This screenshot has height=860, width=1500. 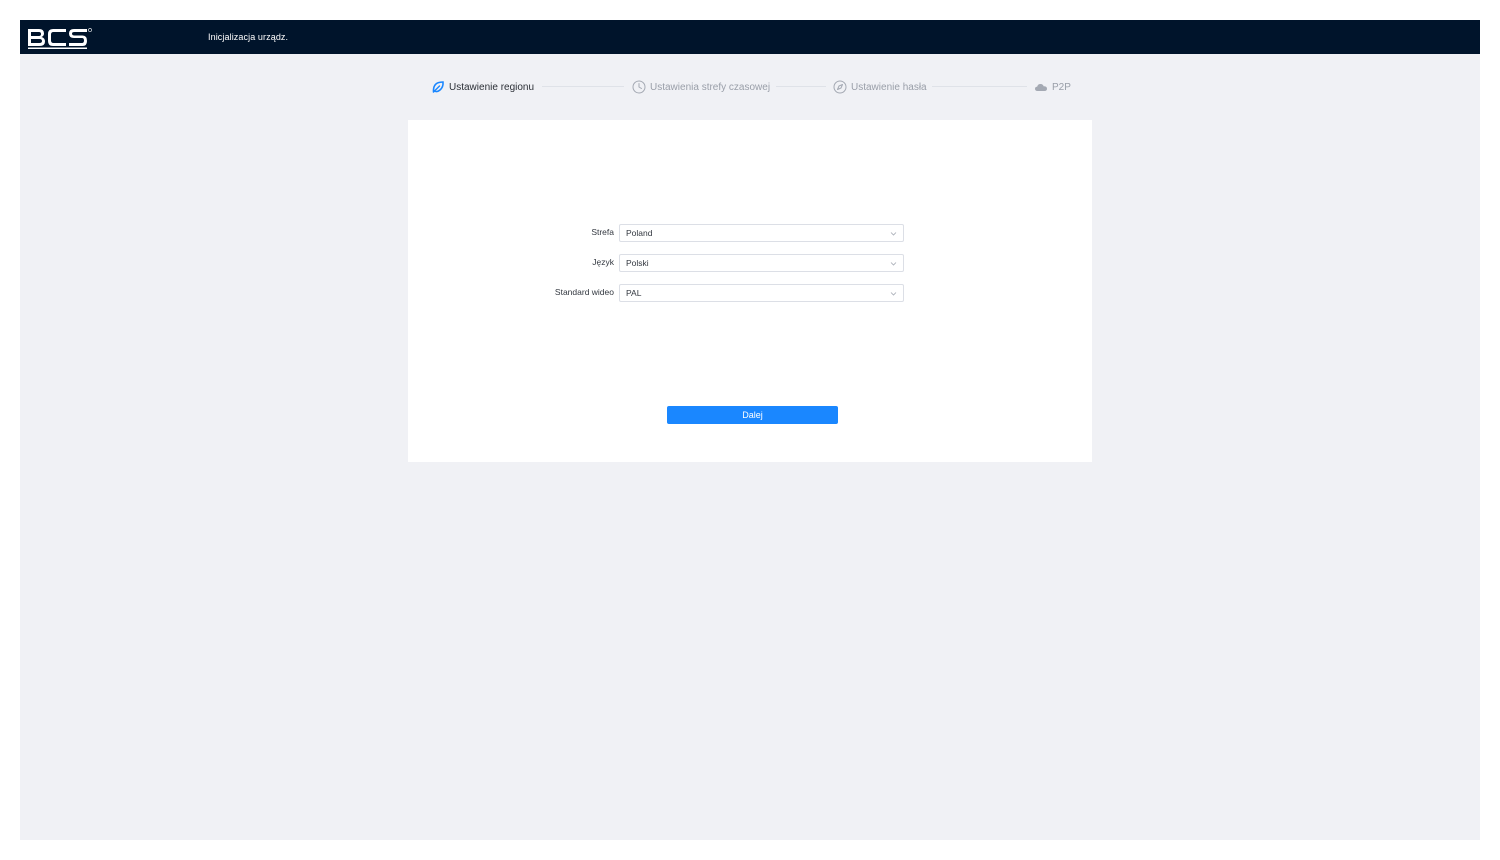 What do you see at coordinates (1061, 87) in the screenshot?
I see `step-label: P2P` at bounding box center [1061, 87].